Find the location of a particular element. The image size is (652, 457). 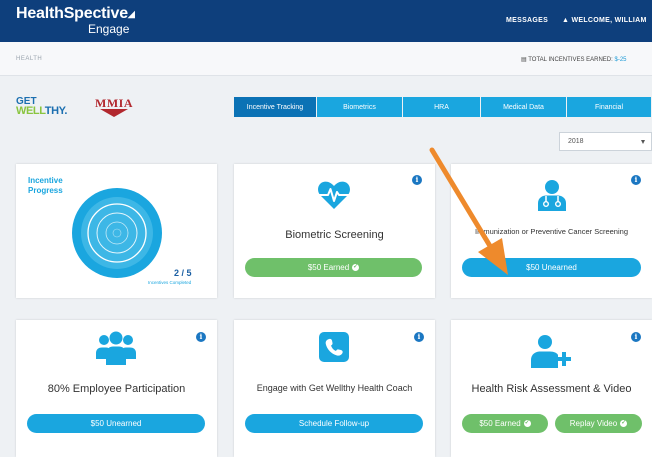

employee-participation-title: 80% Employee Participation is located at coordinates (116, 389).